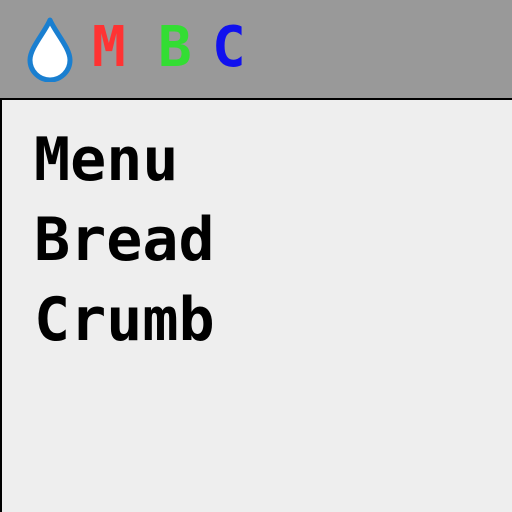 This screenshot has width=512, height=512. Describe the element at coordinates (50, 49) in the screenshot. I see `water-drop-icon` at that location.